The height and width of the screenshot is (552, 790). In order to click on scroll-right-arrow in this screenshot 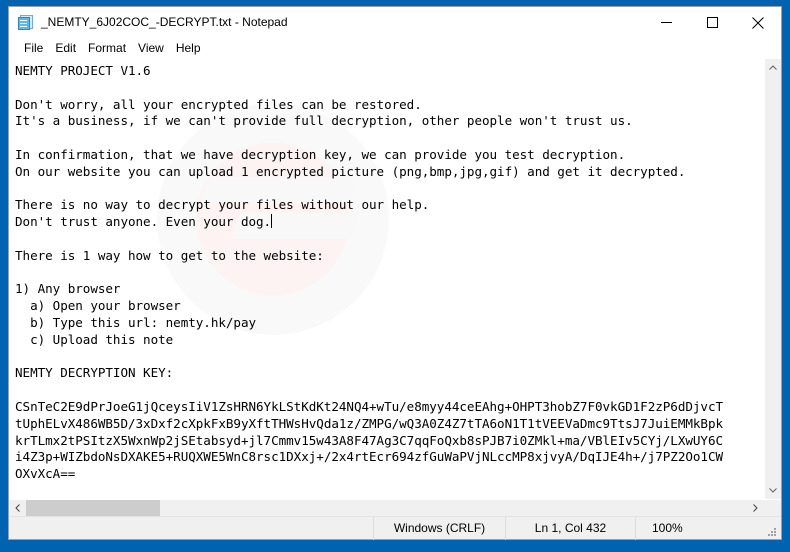, I will do `click(755, 507)`.